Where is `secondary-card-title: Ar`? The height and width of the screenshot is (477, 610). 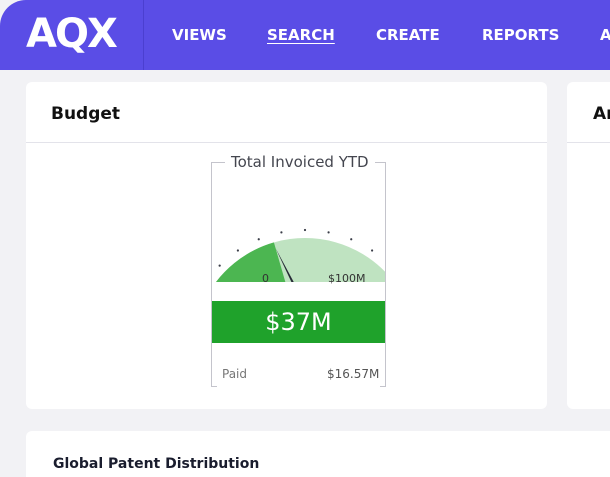
secondary-card-title: Ar is located at coordinates (601, 114).